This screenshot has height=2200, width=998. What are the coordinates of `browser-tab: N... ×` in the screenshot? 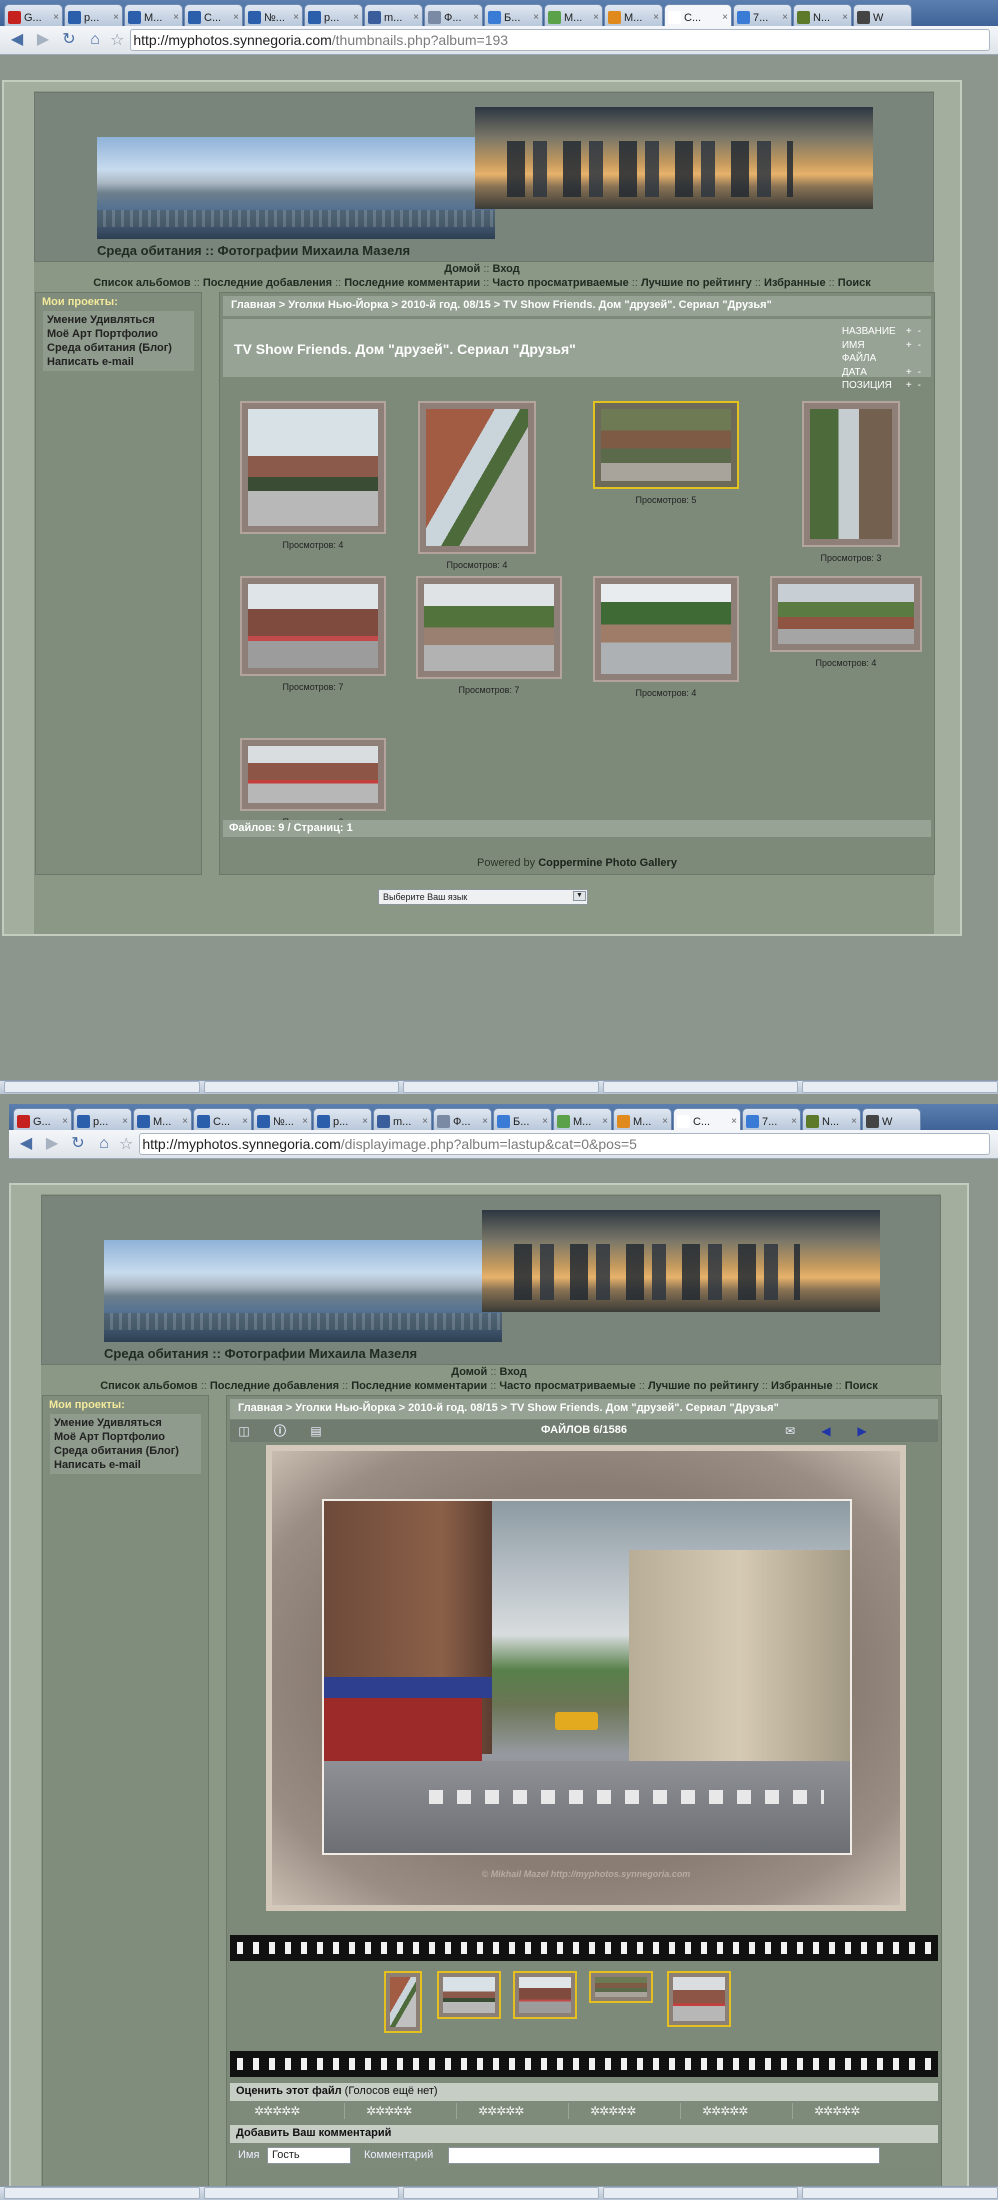 It's located at (831, 1119).